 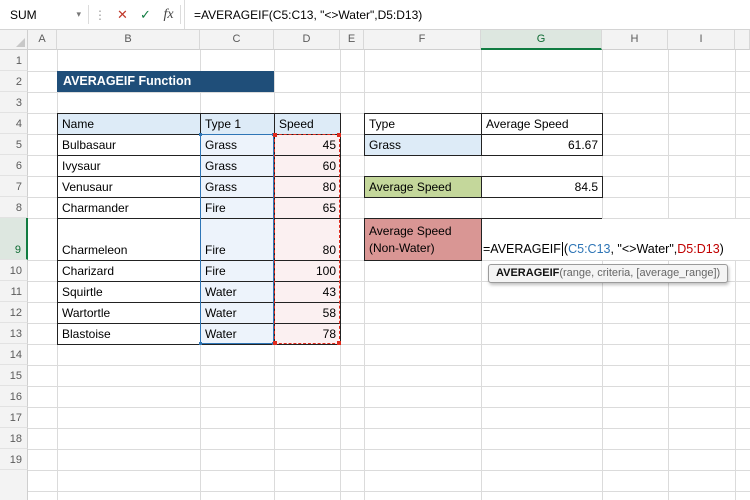 I want to click on cell-name: Wartortle, so click(x=129, y=313).